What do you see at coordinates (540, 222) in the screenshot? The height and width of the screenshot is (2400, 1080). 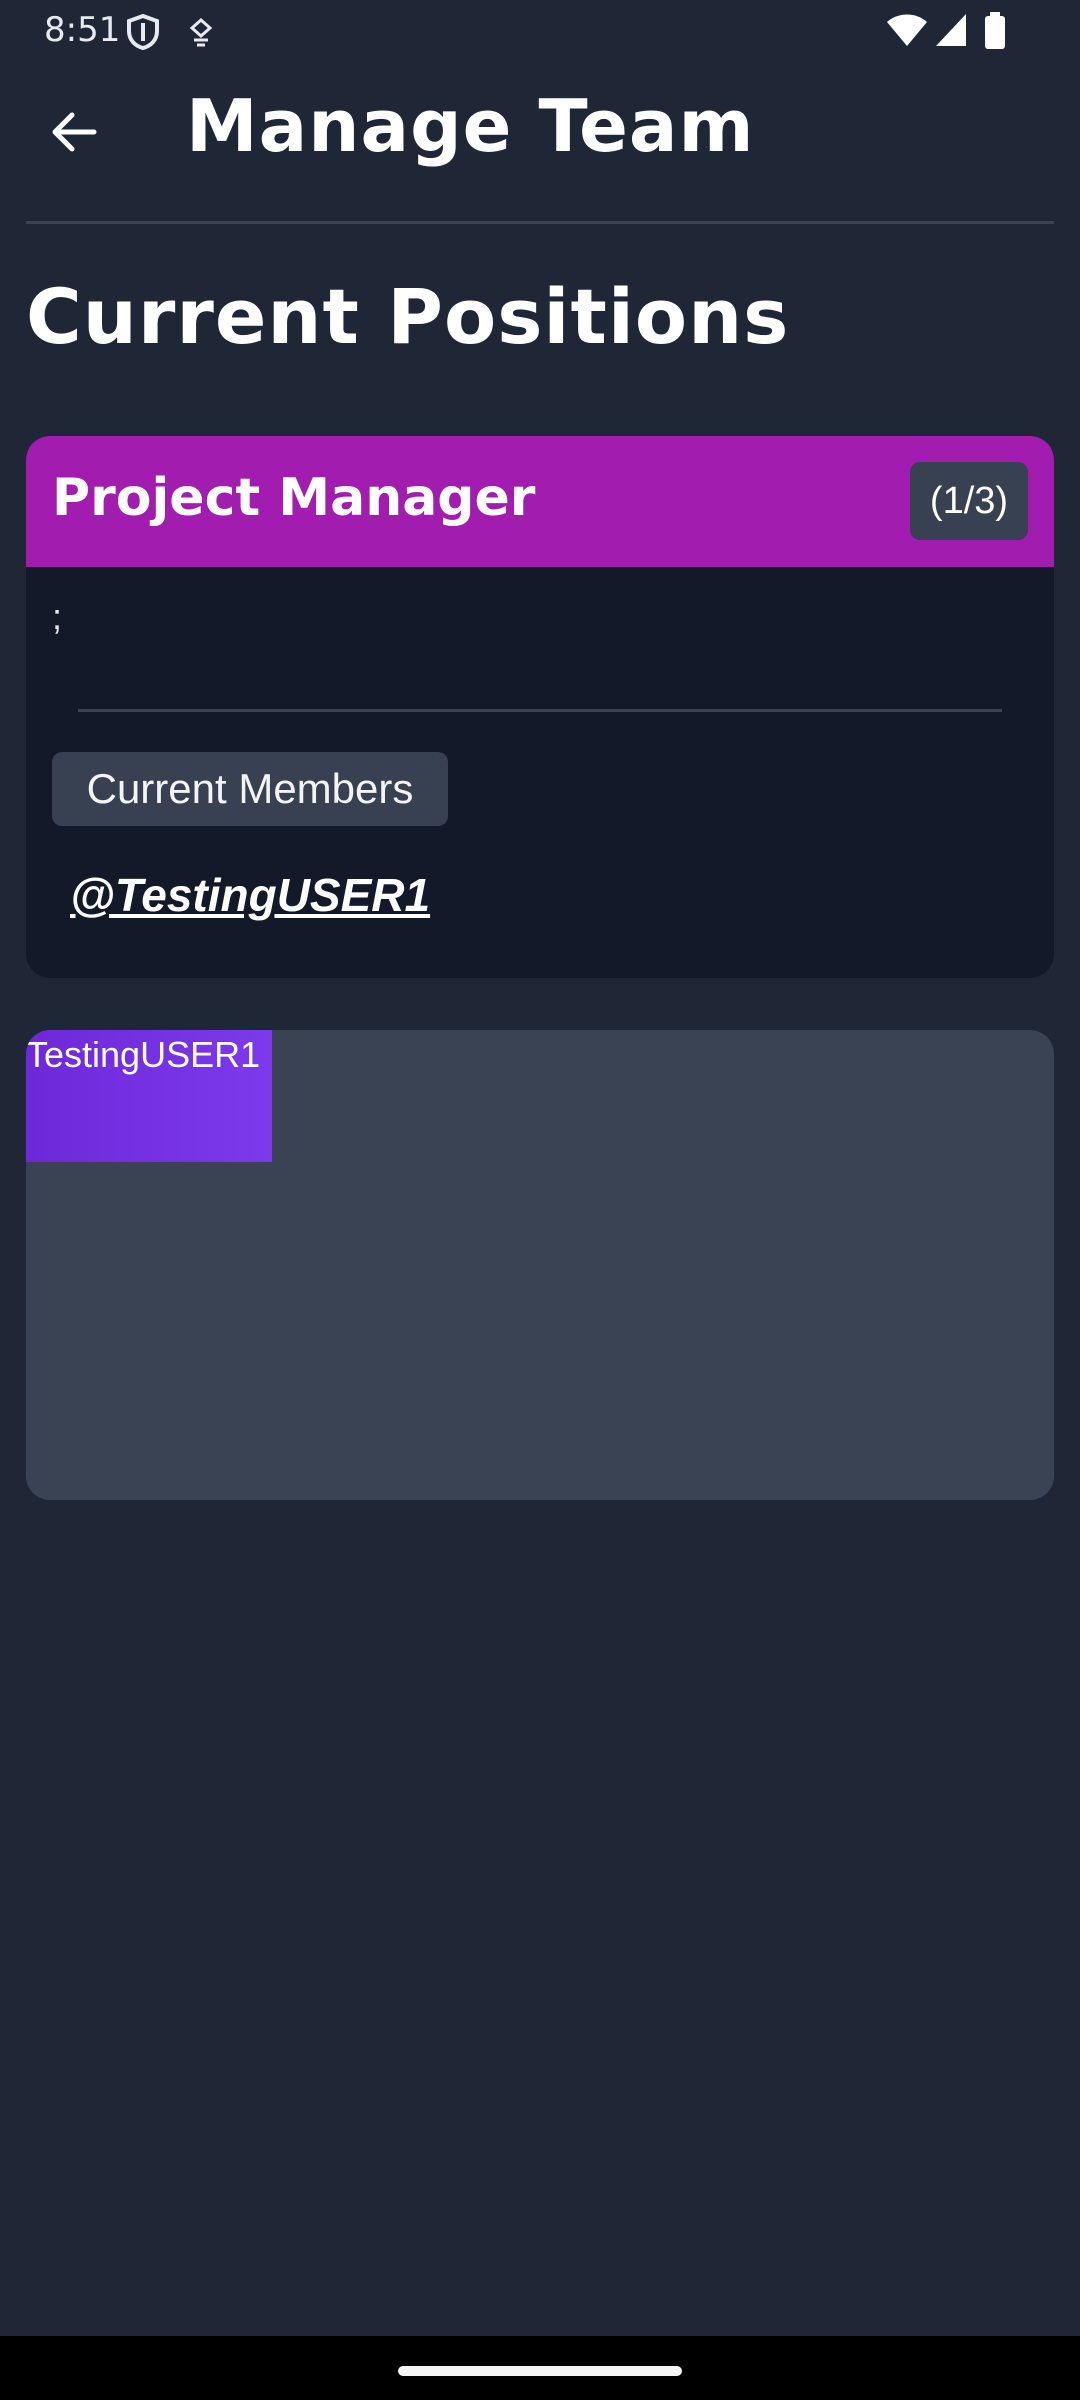 I see `header-divider` at bounding box center [540, 222].